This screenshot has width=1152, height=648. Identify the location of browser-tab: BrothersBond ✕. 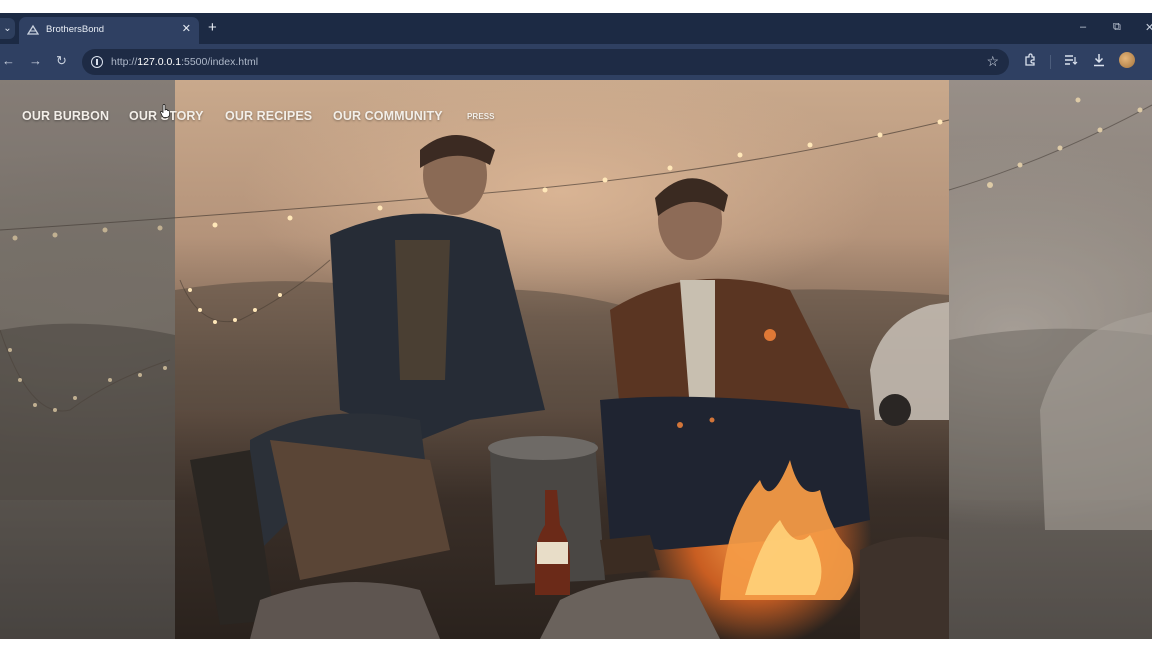
(109, 30).